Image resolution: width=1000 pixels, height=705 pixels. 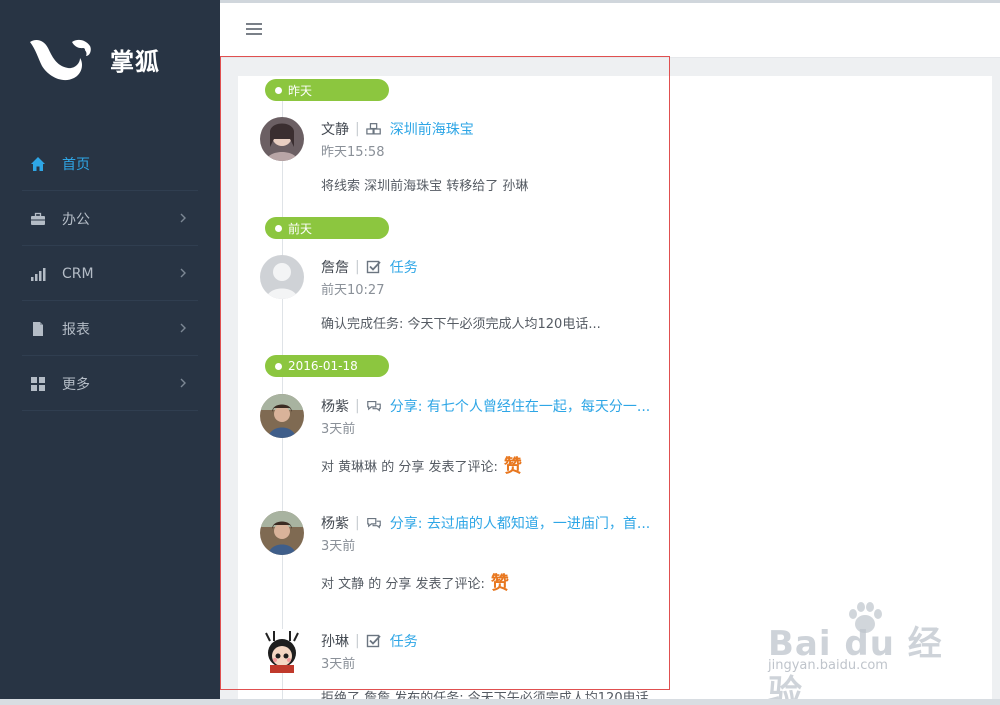 I want to click on entry-description-text: 拒绝了 詹詹 发布的任务: 今天下午必须完成人均120电话, so click(x=485, y=695).